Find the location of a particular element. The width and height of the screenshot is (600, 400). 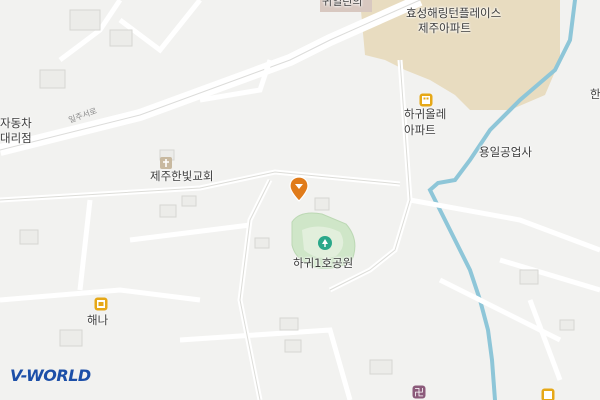

church-icon is located at coordinates (166, 163).